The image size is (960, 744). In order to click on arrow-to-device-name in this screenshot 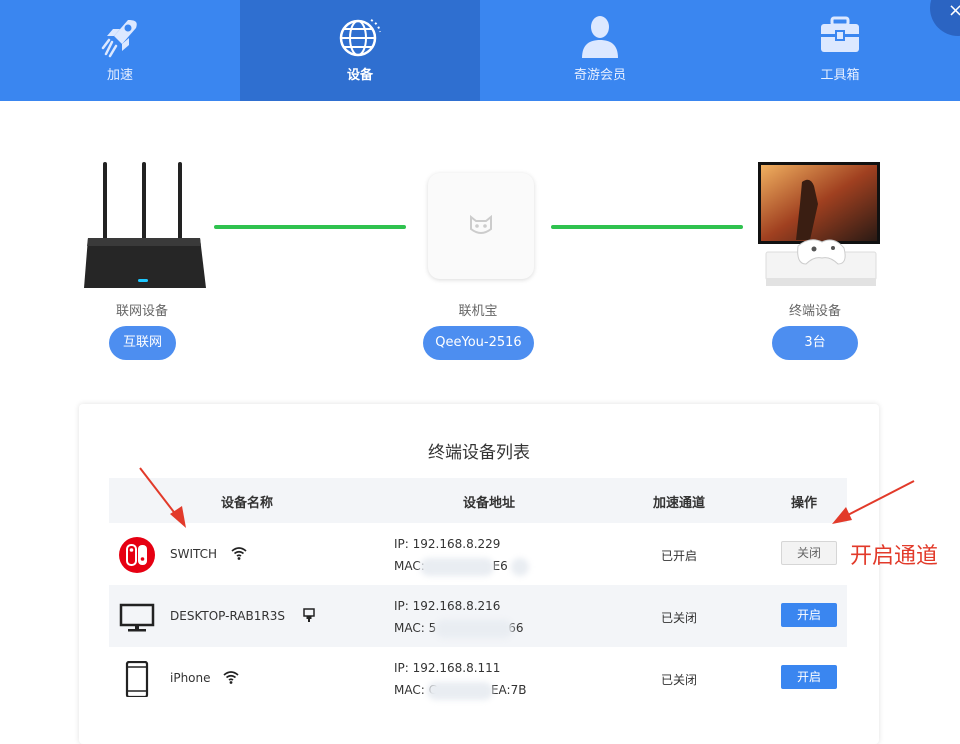, I will do `click(162, 497)`.